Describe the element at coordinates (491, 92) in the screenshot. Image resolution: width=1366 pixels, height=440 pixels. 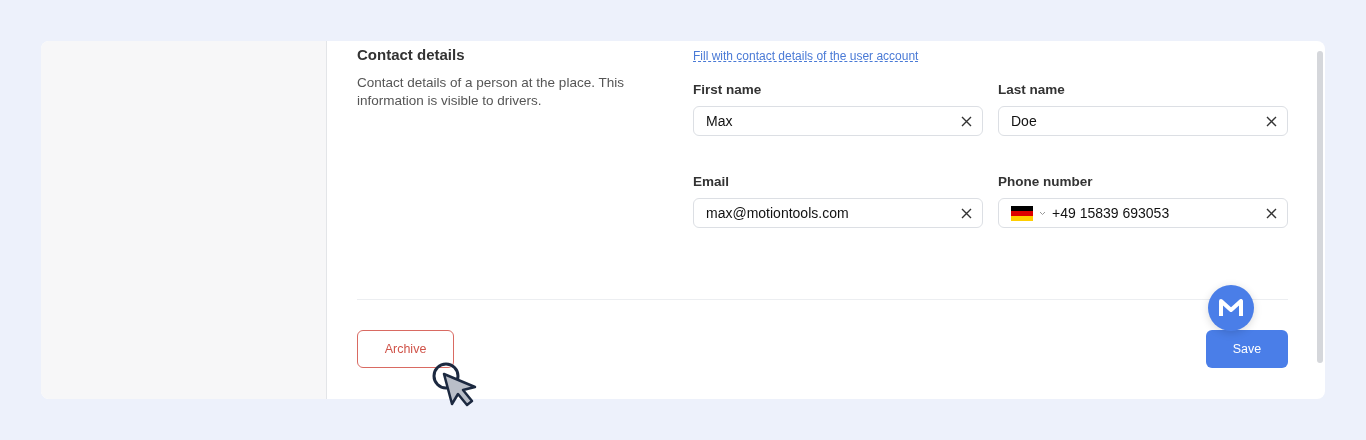
I see `section-description: Contact details of a person at the place. This information is visible to drivers.` at that location.